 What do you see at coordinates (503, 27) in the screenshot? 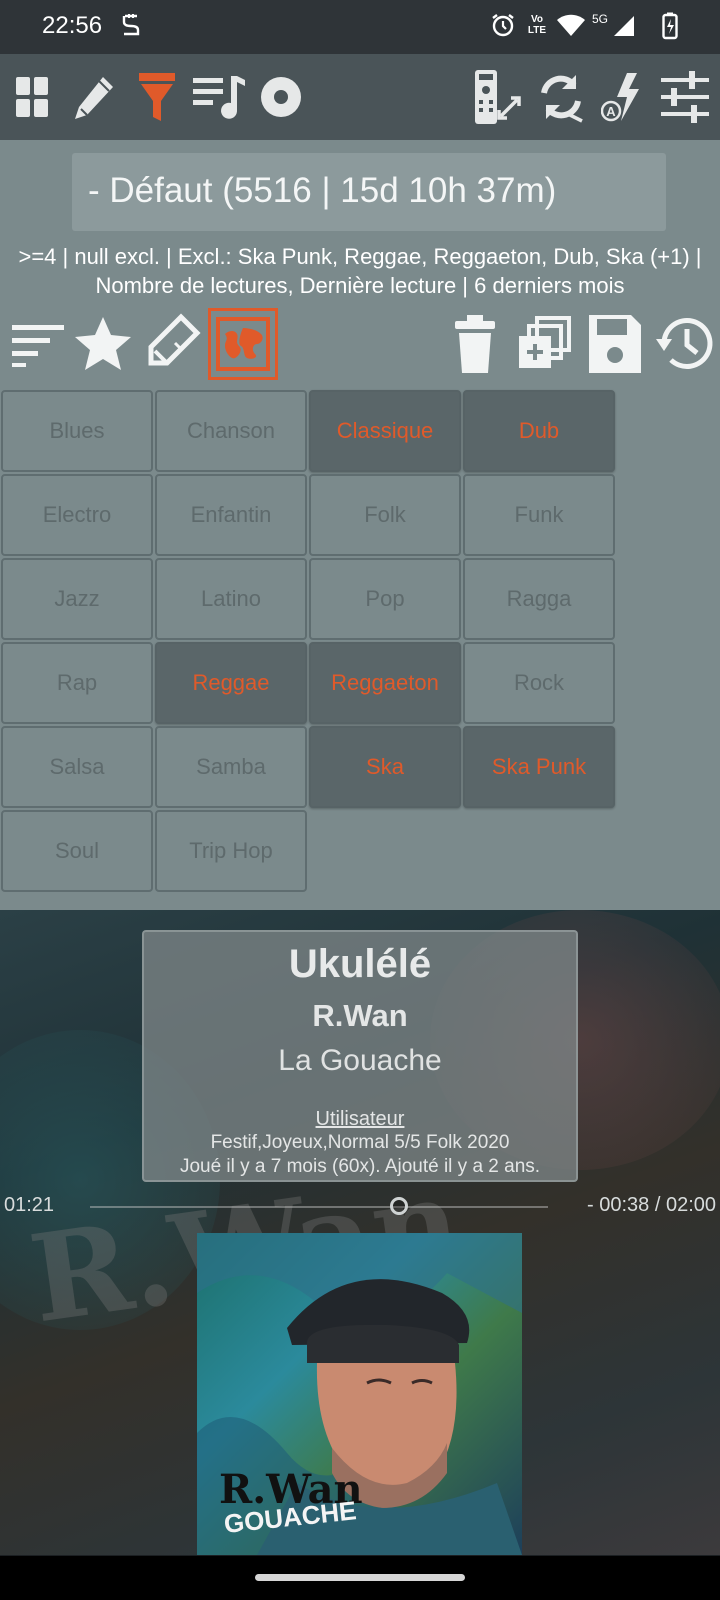
I see `alarm-icon` at bounding box center [503, 27].